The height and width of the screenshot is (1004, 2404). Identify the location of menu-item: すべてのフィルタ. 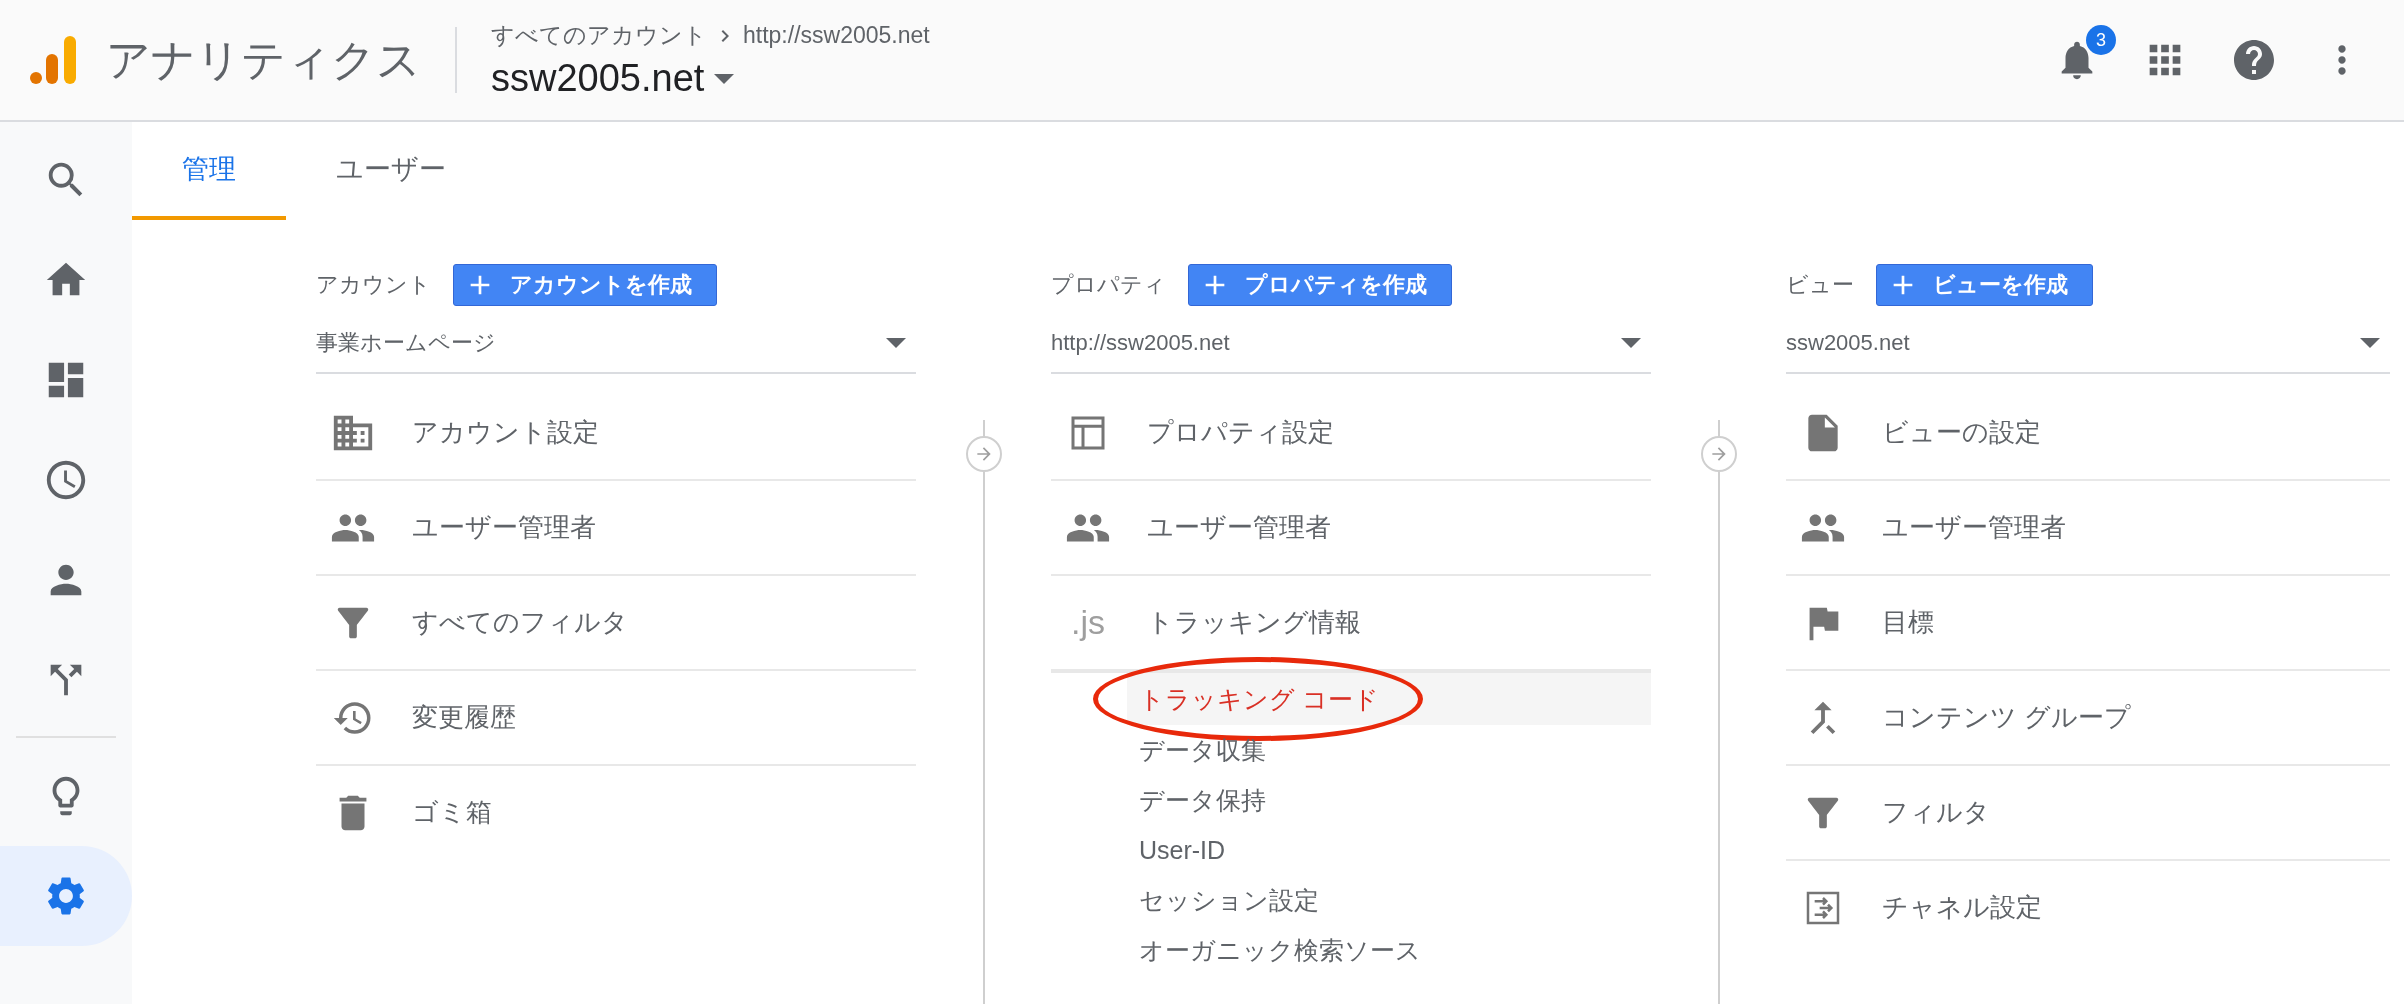
(478, 622).